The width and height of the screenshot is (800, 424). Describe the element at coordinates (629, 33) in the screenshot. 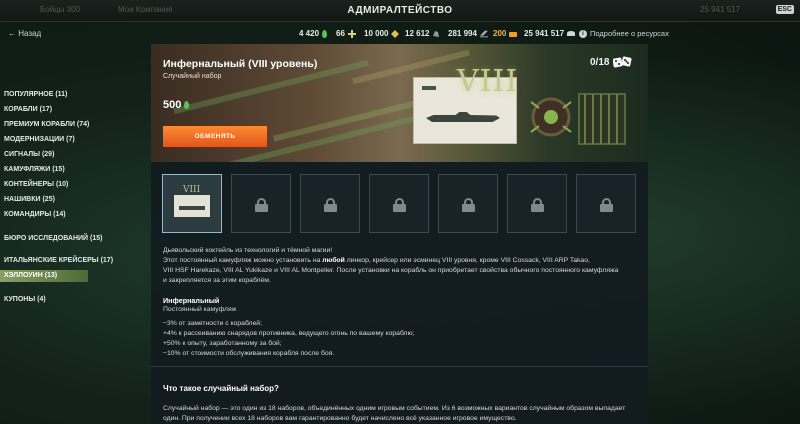

I see `info-label: Подробнее о ресурсах` at that location.